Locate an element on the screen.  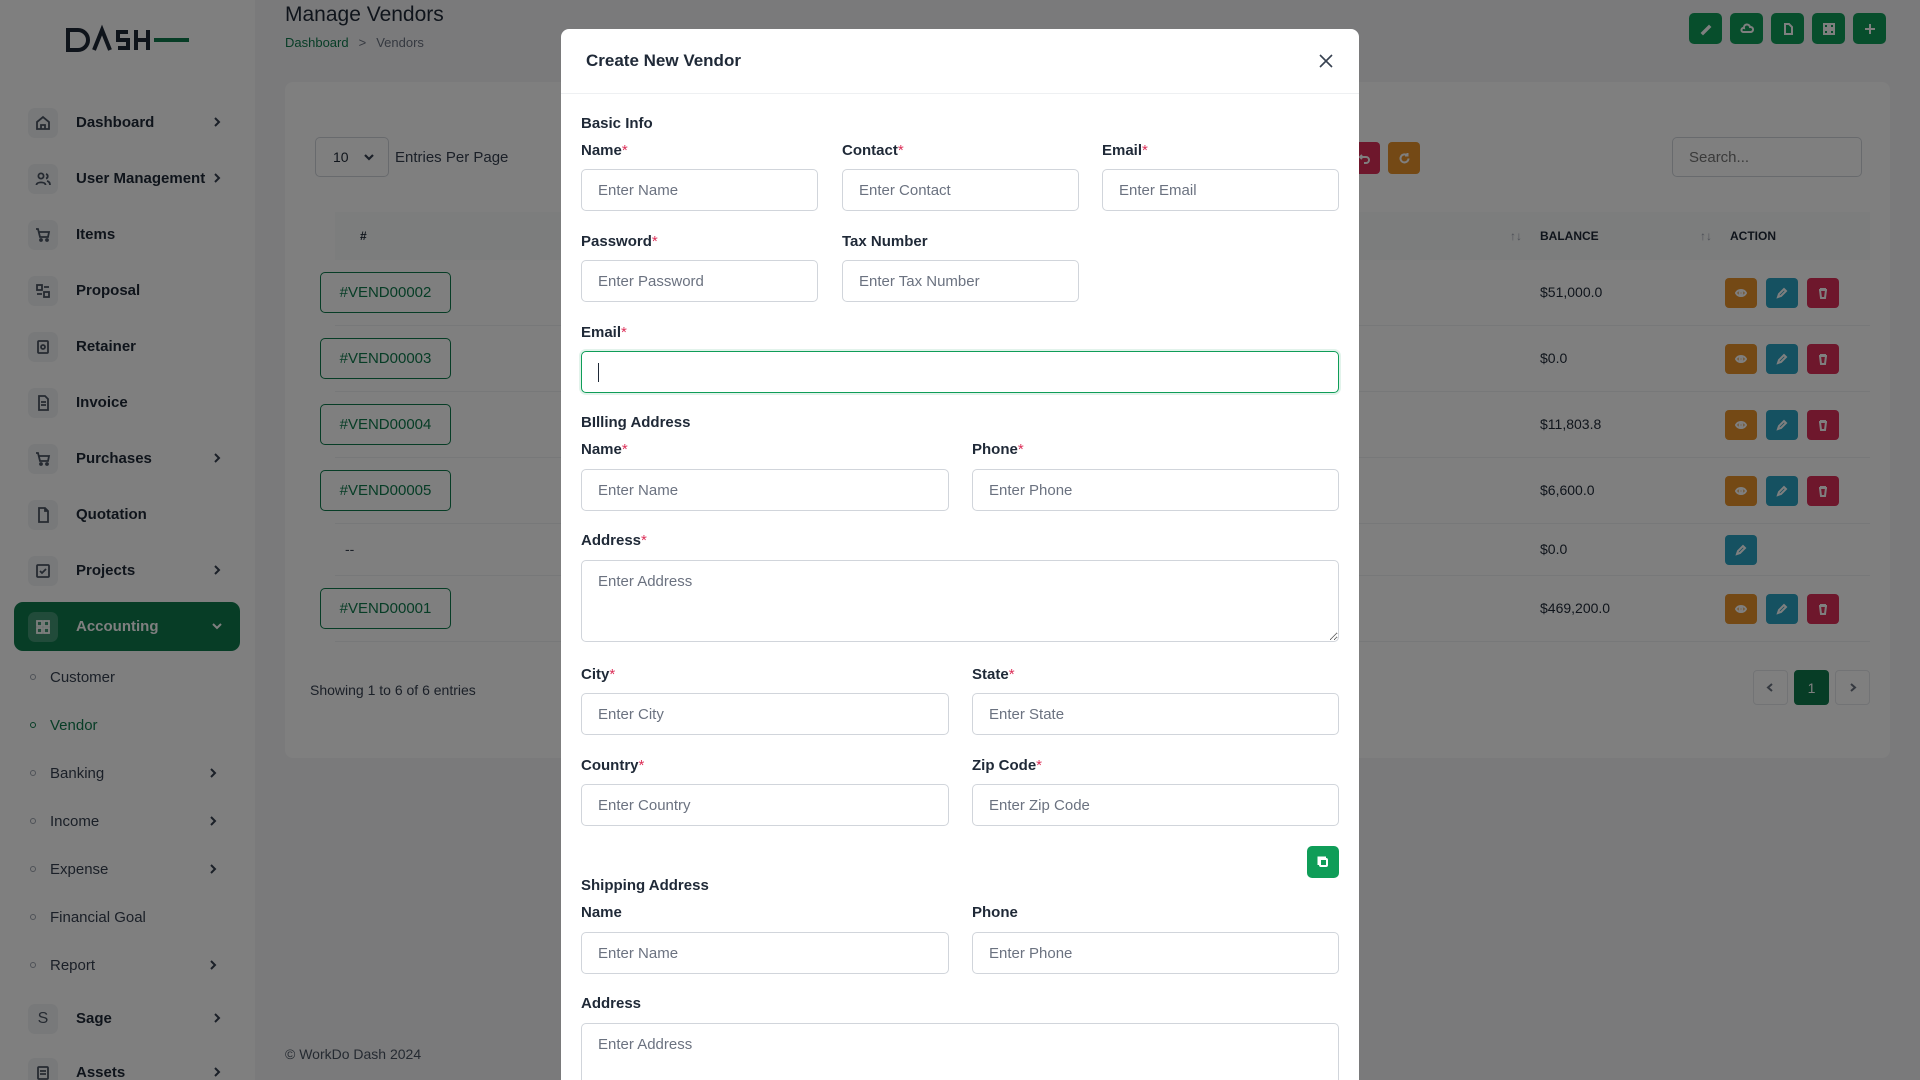
shipping-name-label: Name is located at coordinates (601, 912).